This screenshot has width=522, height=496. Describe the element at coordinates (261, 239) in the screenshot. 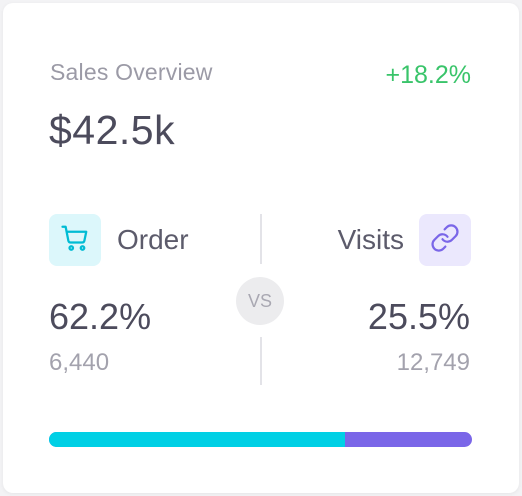

I see `divider-top` at that location.